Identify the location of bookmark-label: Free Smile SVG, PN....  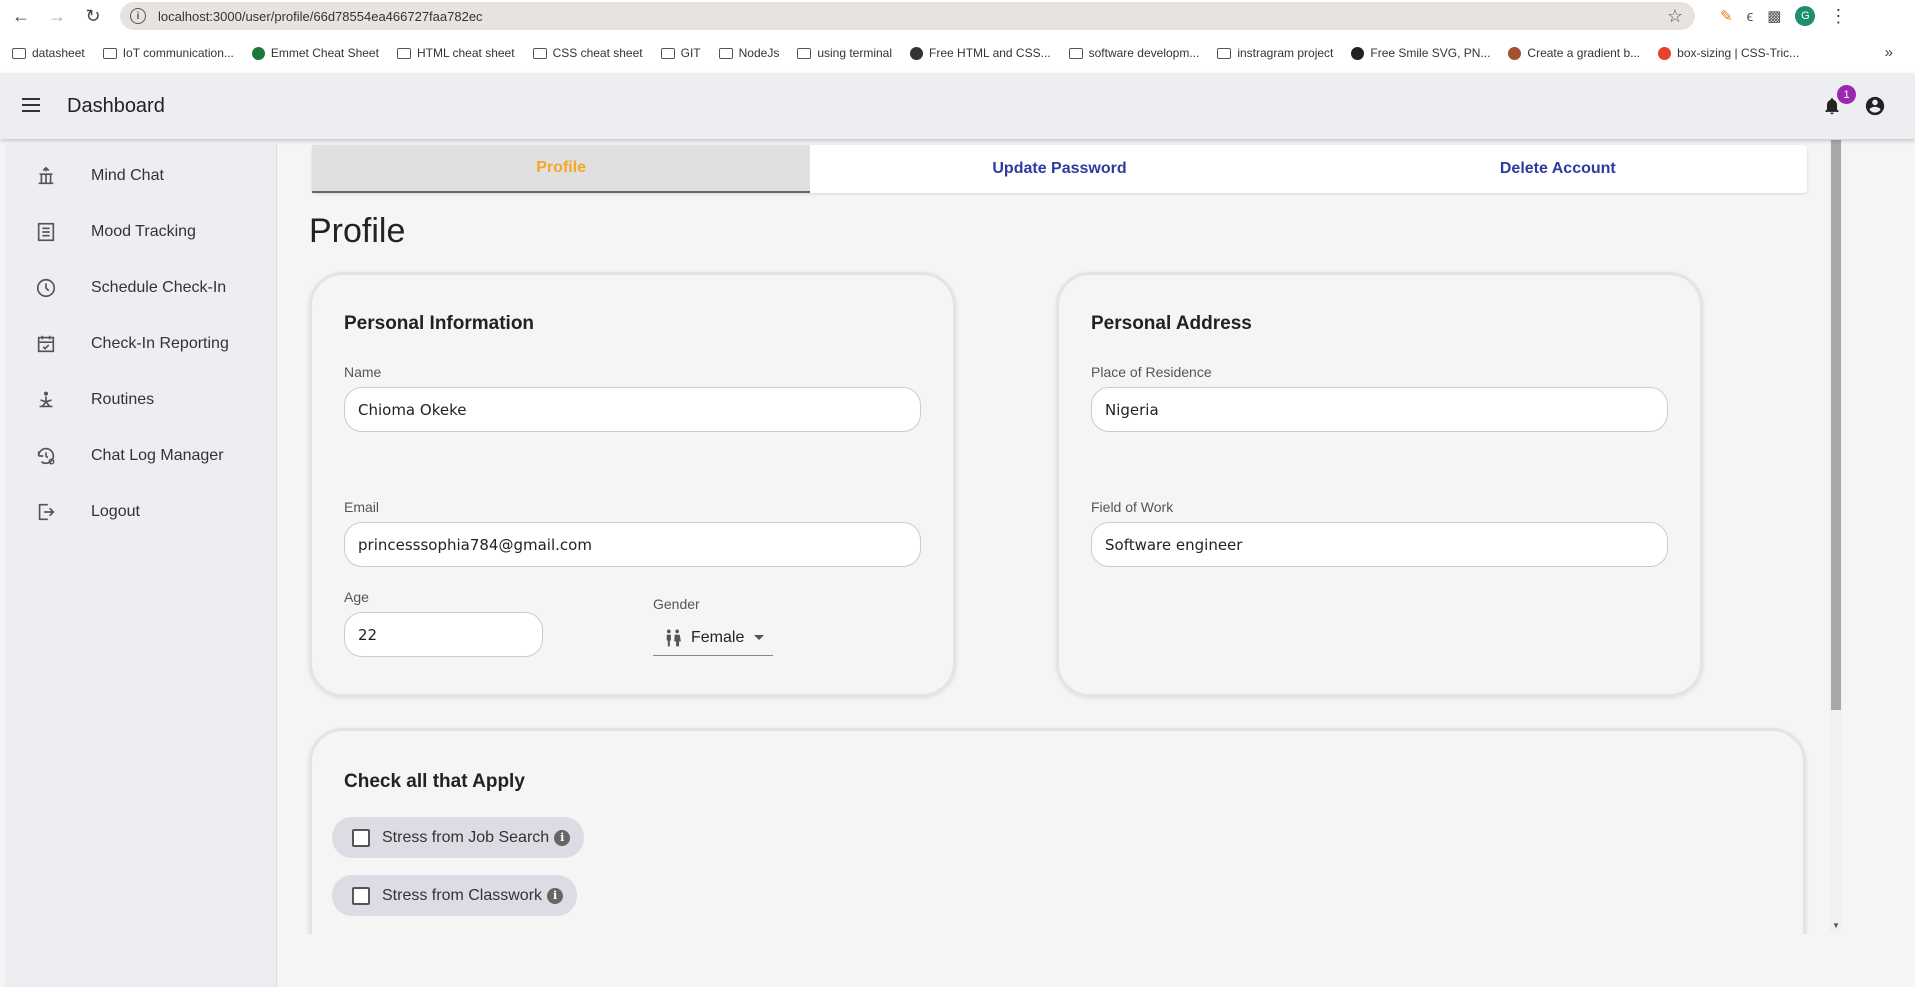
(1430, 53).